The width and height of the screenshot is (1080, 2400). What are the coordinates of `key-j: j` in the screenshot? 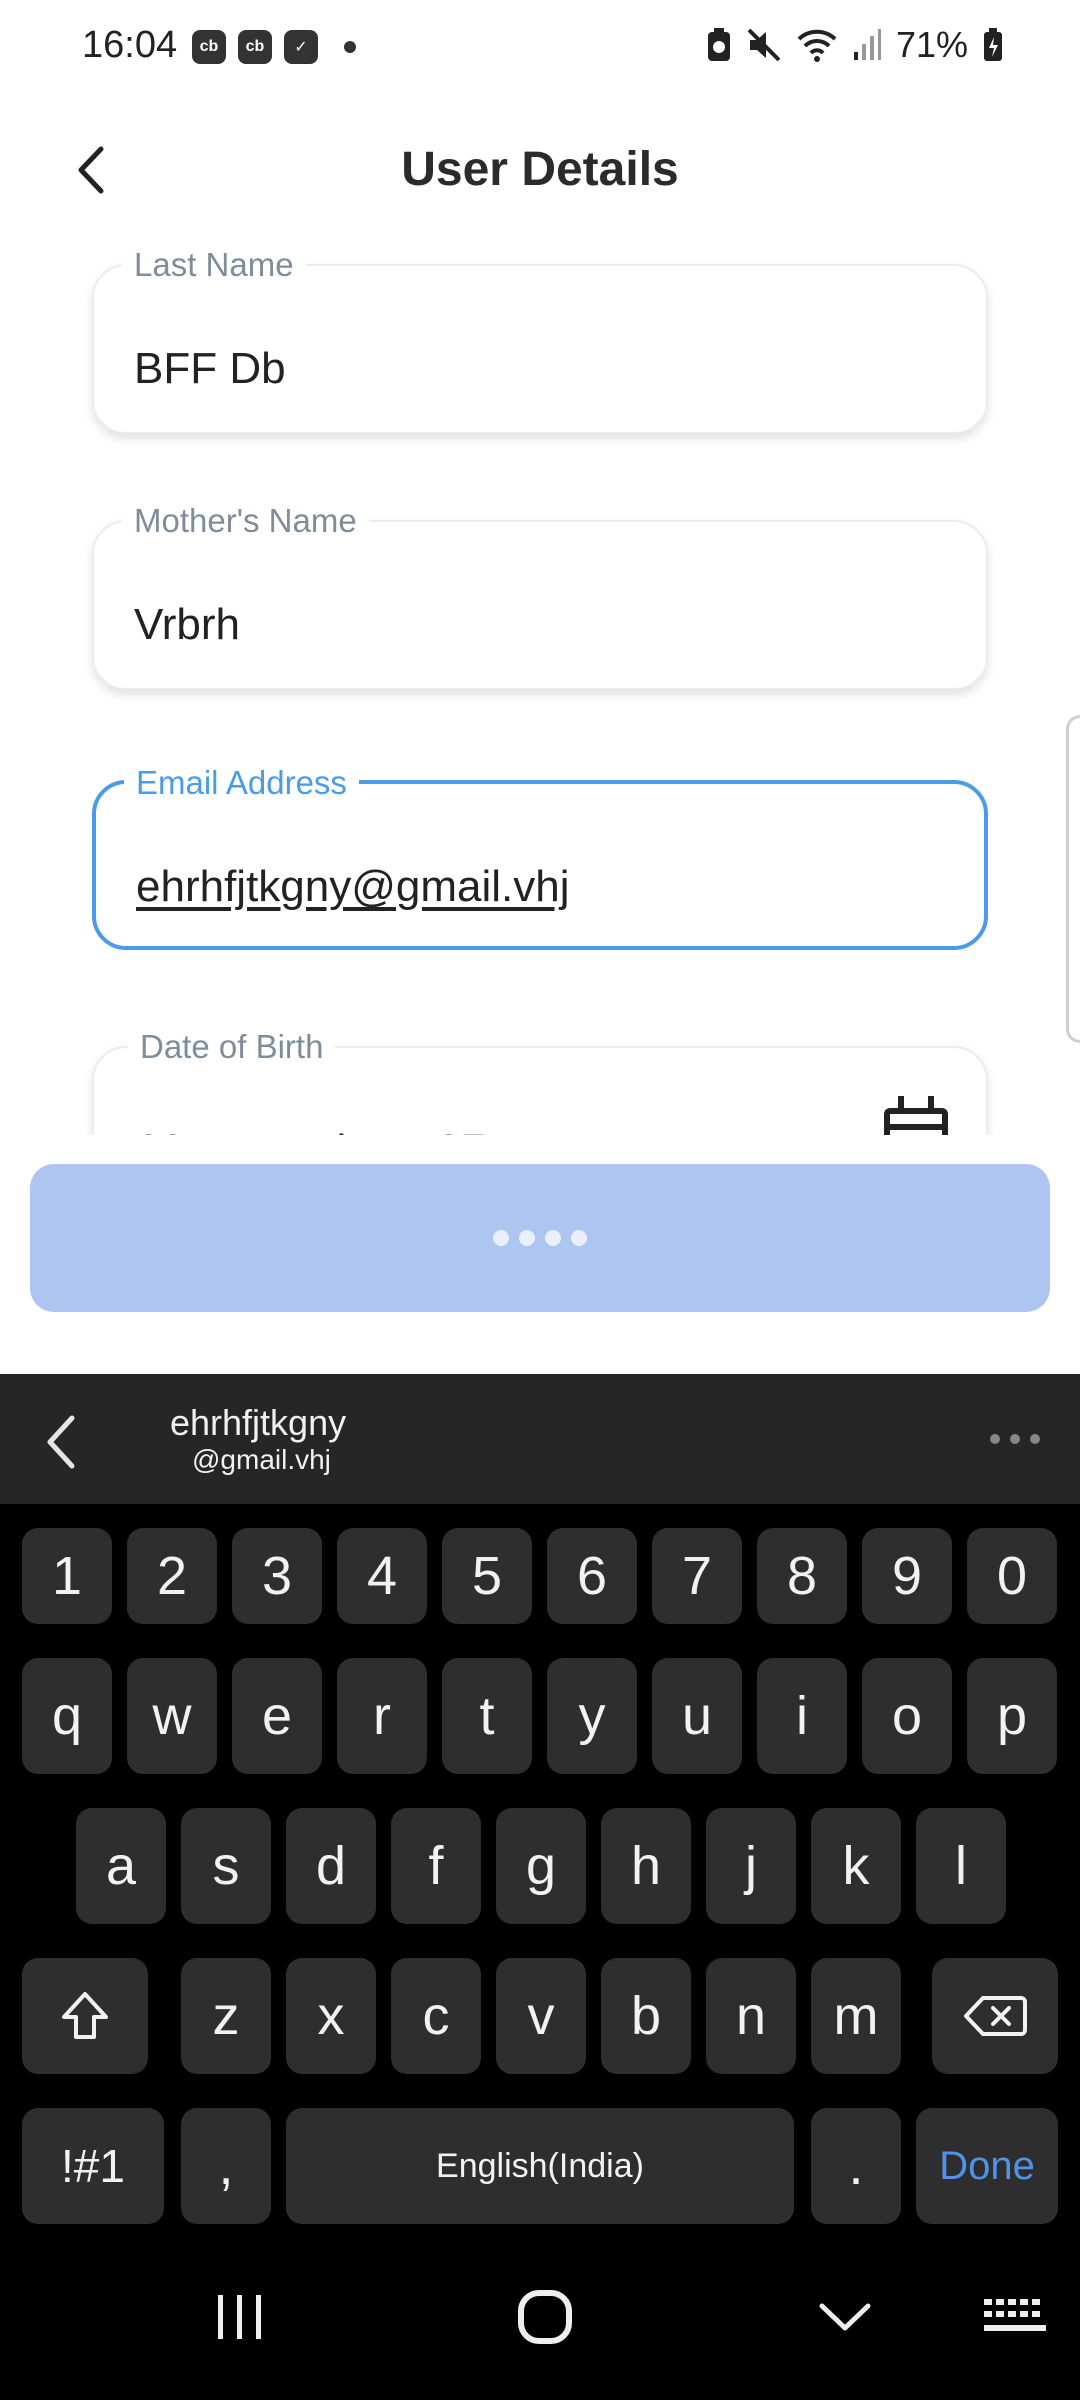 It's located at (751, 1866).